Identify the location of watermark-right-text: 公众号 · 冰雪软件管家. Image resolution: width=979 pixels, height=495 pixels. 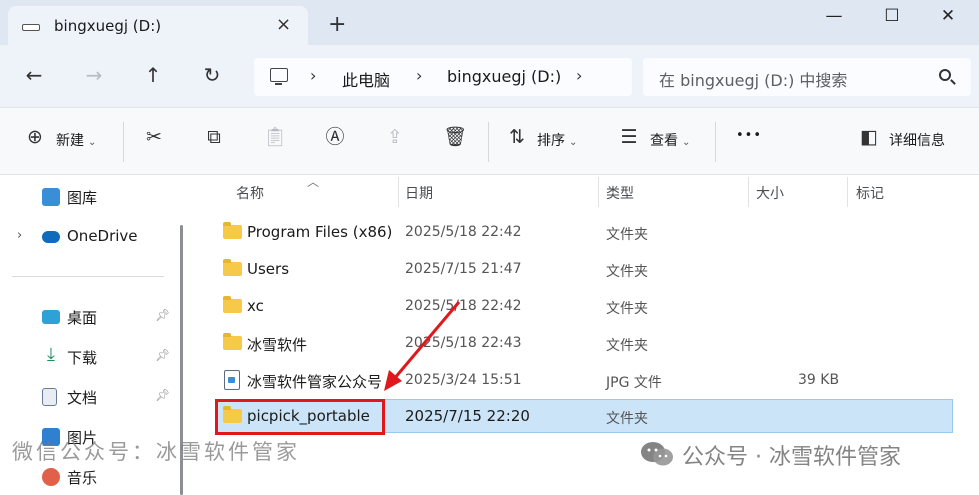
(791, 457).